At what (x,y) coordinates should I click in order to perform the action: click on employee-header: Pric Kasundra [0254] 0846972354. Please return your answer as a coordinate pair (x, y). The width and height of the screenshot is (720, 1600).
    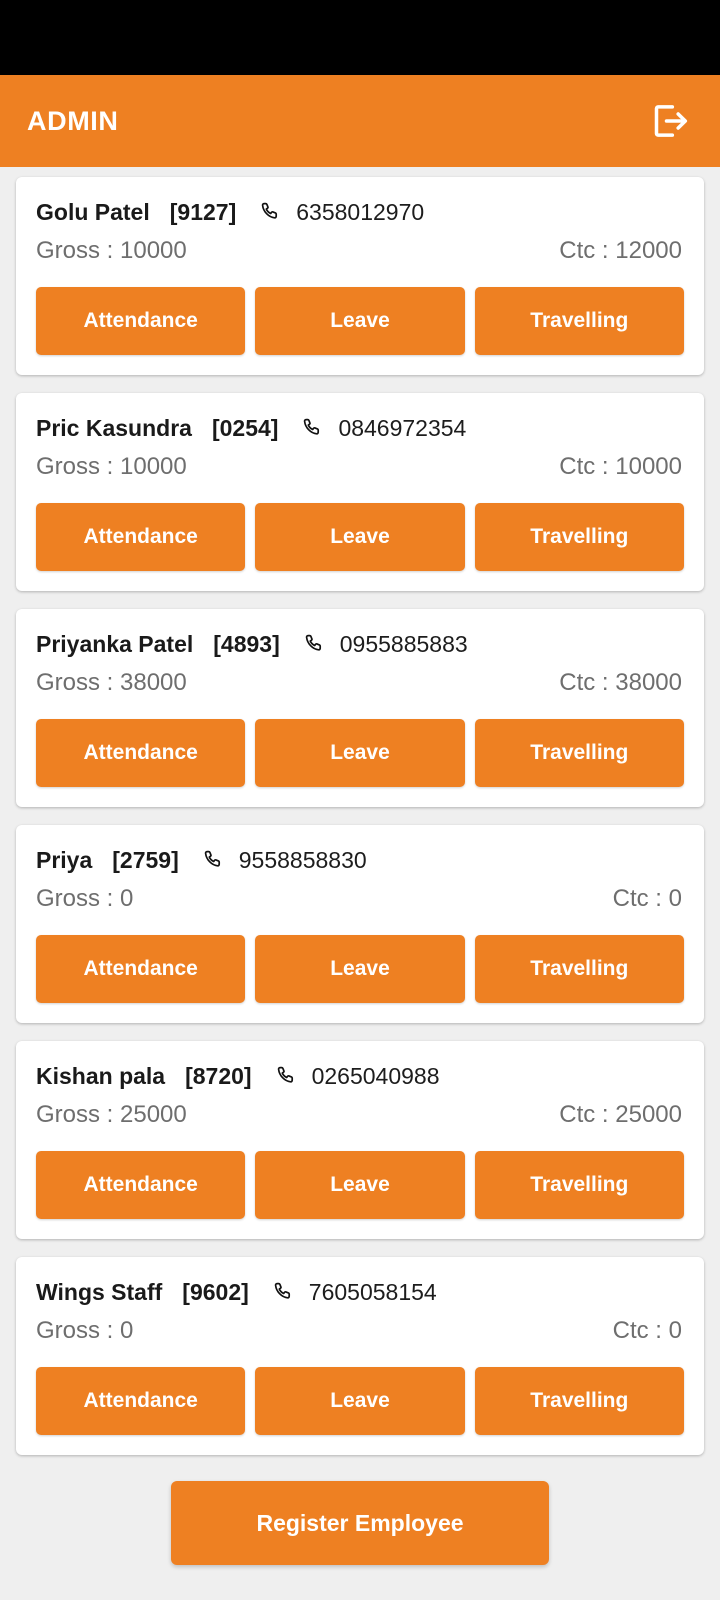
    Looking at the image, I should click on (360, 428).